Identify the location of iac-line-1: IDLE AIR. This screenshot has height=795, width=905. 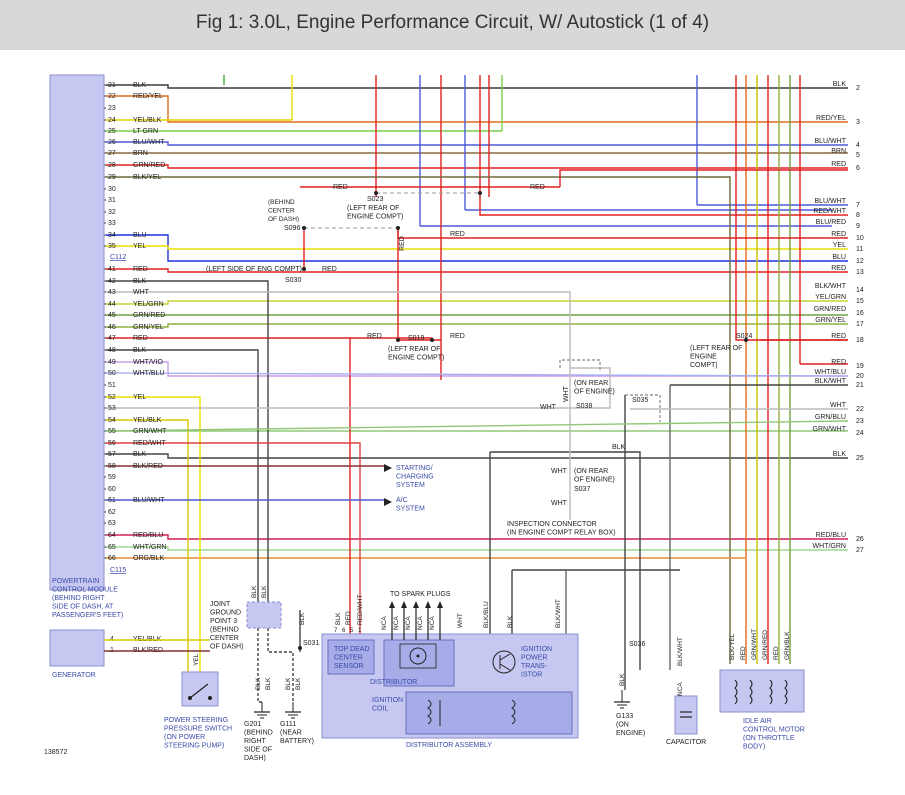
(757, 721).